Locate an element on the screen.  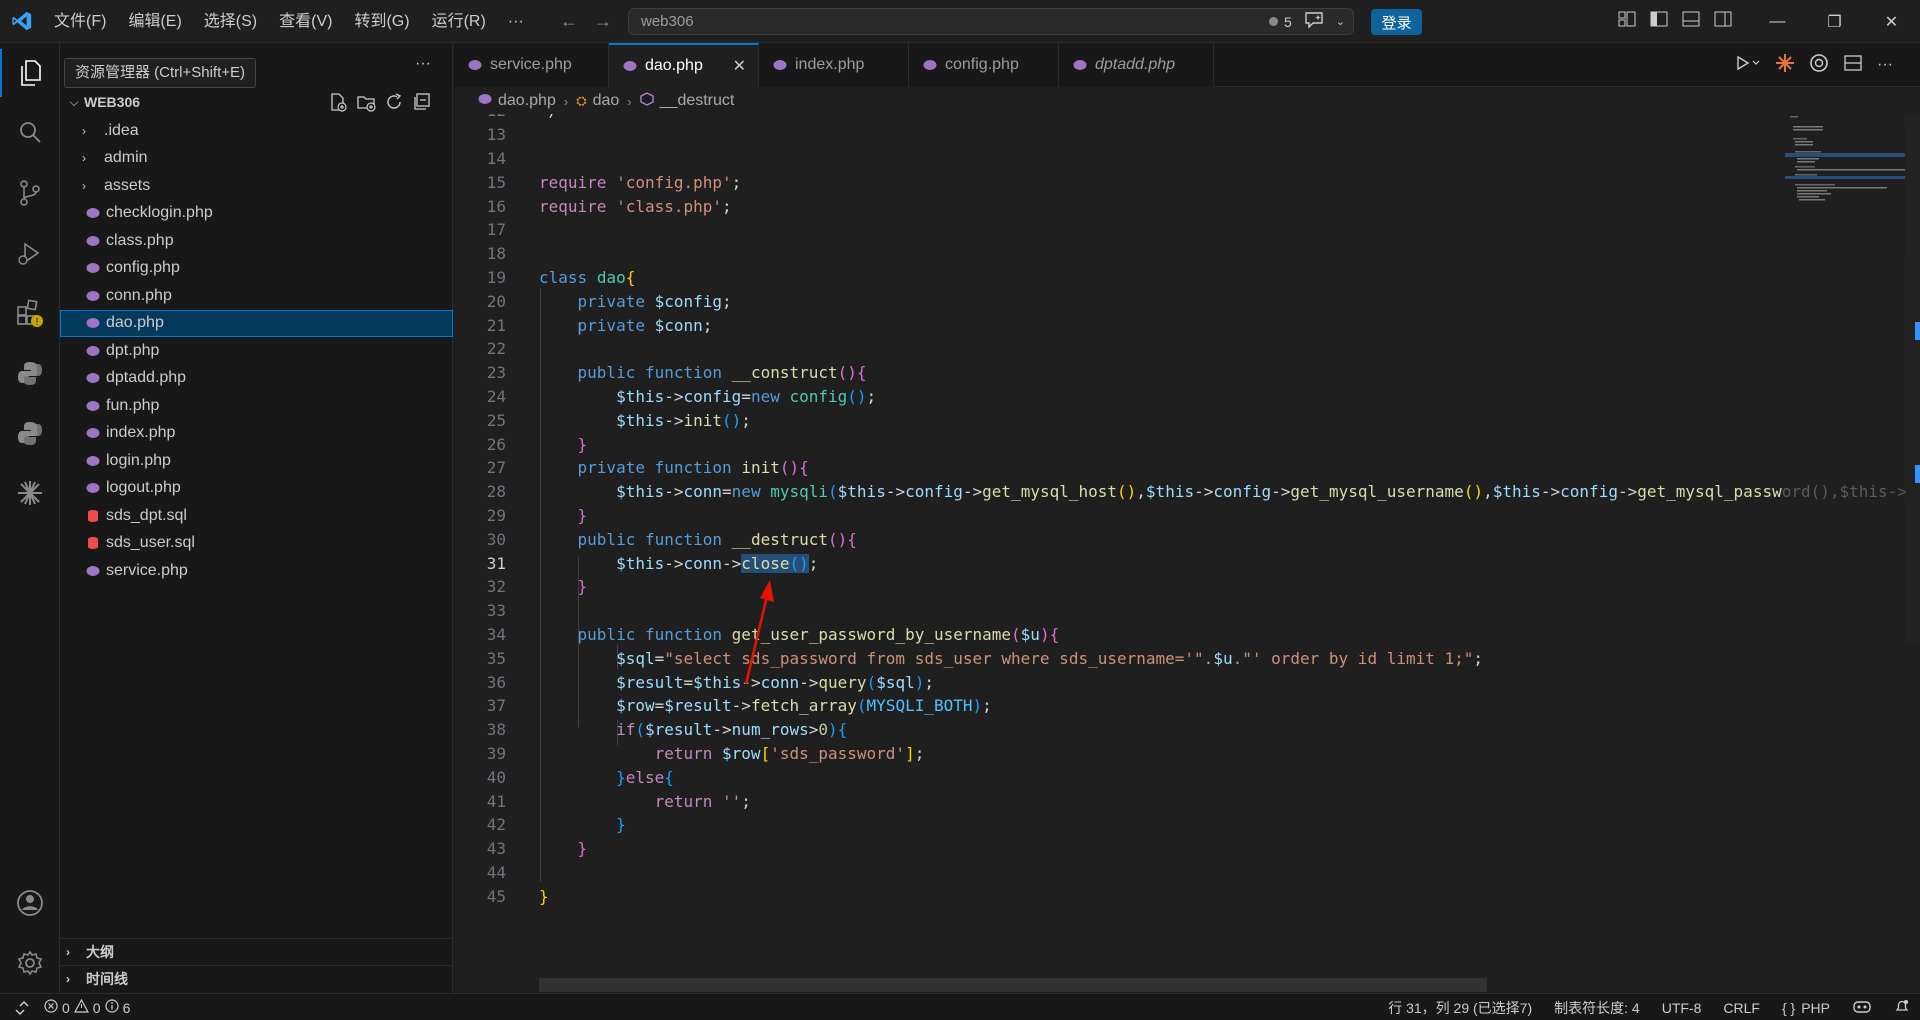
timeline-section: › 时间线 is located at coordinates (256, 978).